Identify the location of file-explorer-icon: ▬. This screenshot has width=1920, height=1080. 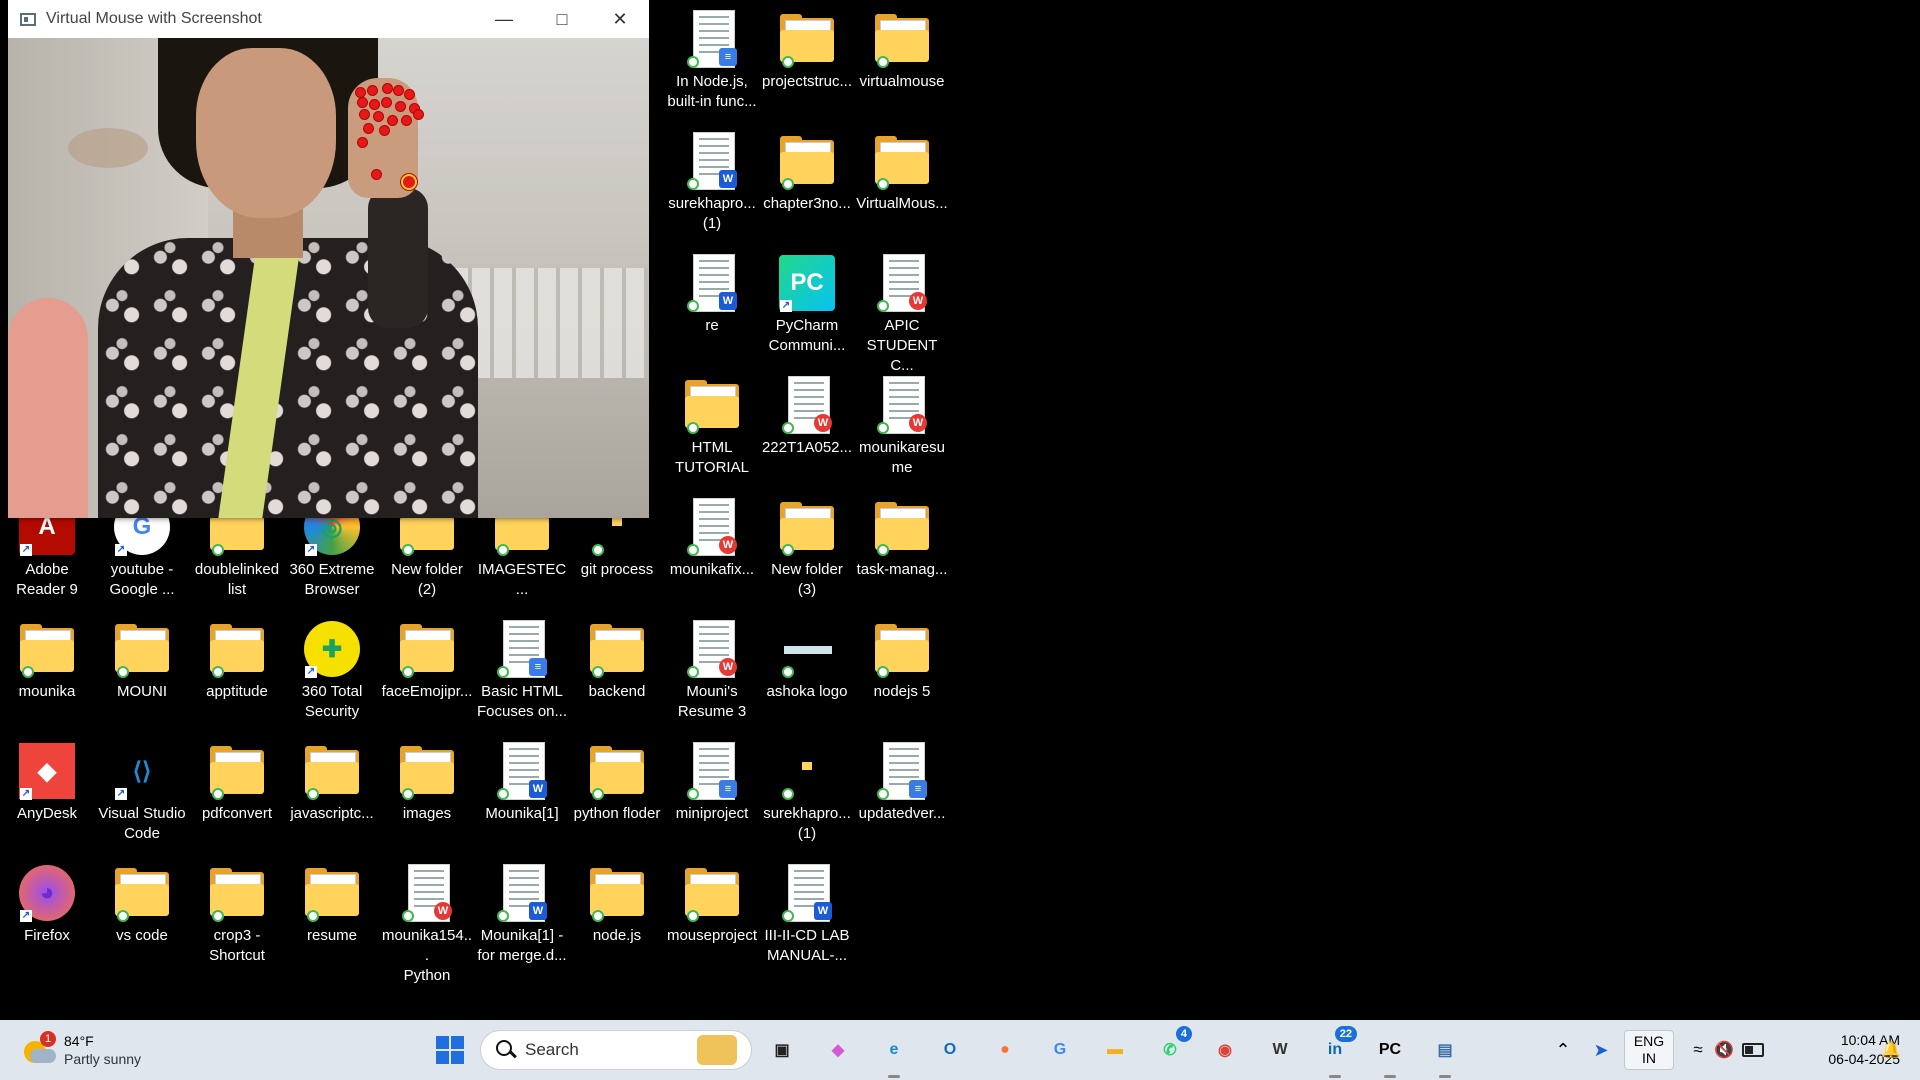
(1115, 1049).